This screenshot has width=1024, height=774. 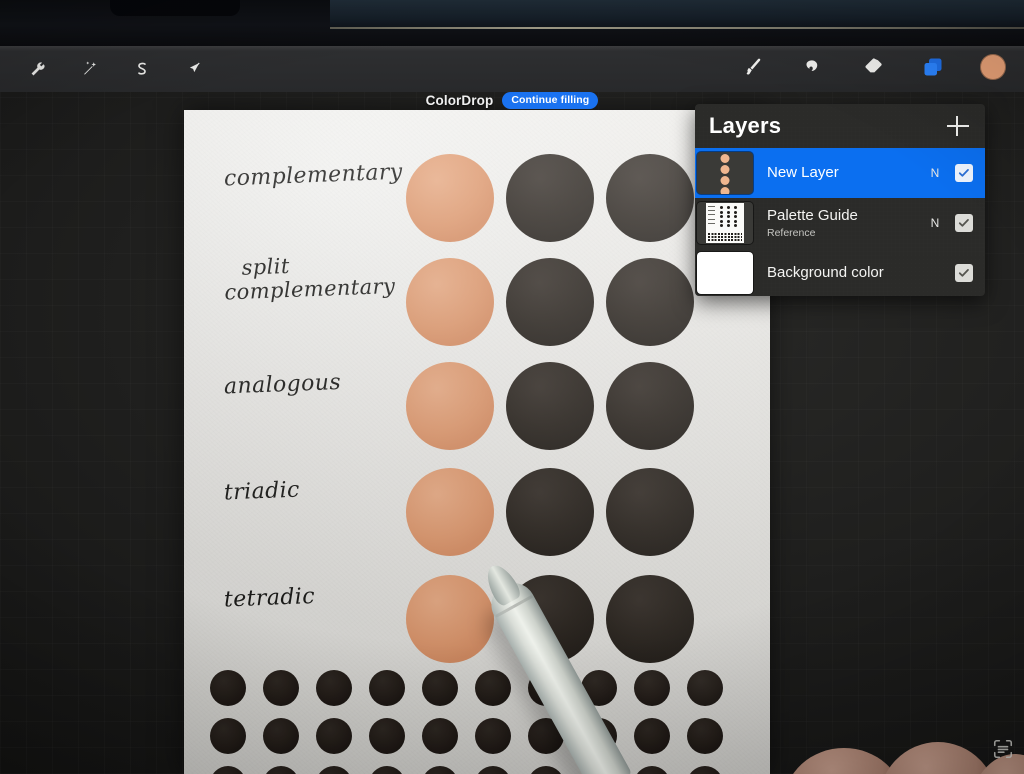 I want to click on layer-row-new-layer: New Layer N, so click(x=840, y=173).